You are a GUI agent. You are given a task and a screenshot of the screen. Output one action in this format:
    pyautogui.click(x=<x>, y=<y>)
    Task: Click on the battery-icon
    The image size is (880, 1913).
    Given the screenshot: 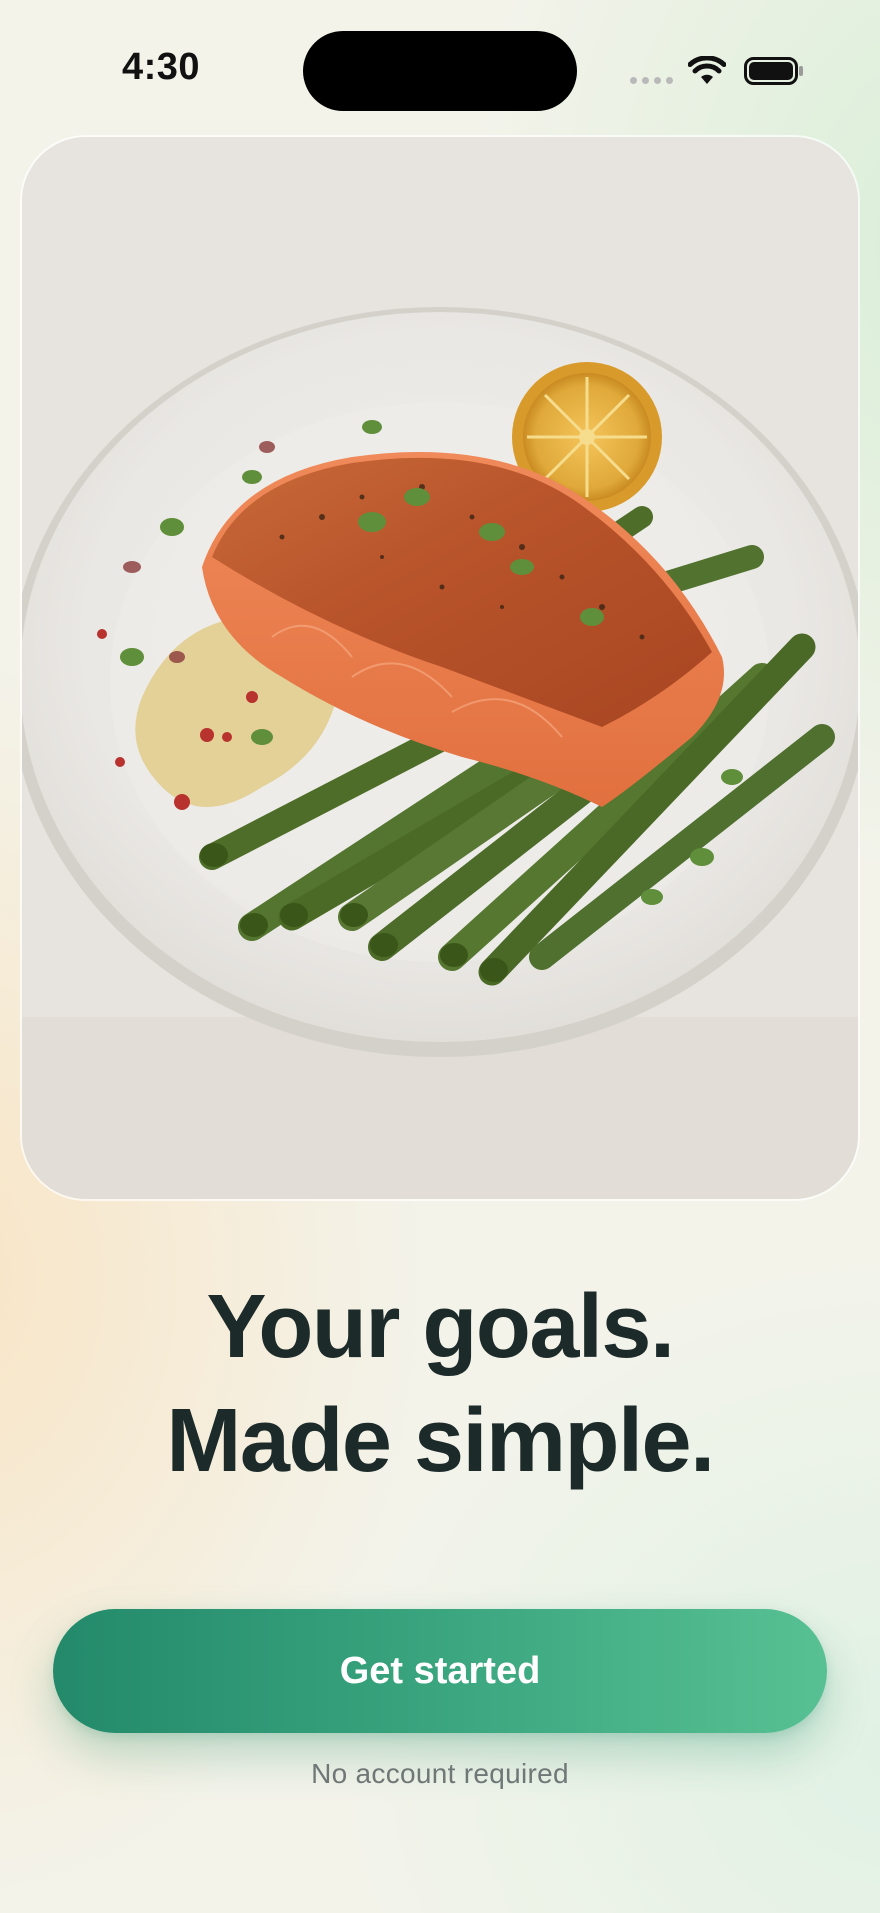 What is the action you would take?
    pyautogui.click(x=773, y=71)
    